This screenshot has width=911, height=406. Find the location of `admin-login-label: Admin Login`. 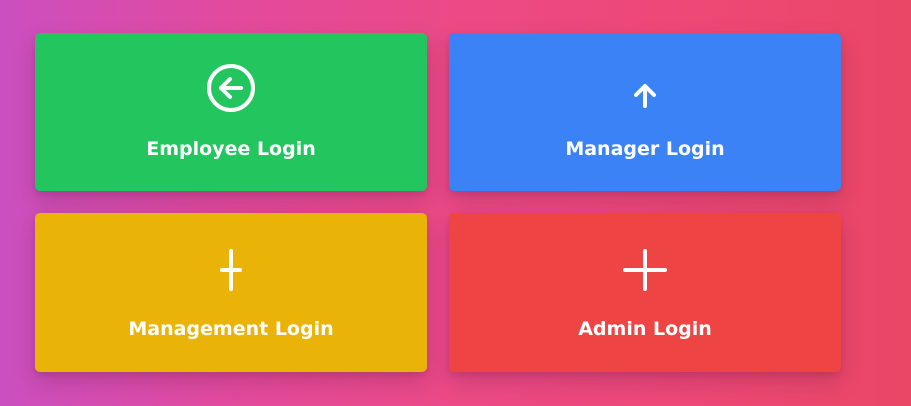

admin-login-label: Admin Login is located at coordinates (645, 329).